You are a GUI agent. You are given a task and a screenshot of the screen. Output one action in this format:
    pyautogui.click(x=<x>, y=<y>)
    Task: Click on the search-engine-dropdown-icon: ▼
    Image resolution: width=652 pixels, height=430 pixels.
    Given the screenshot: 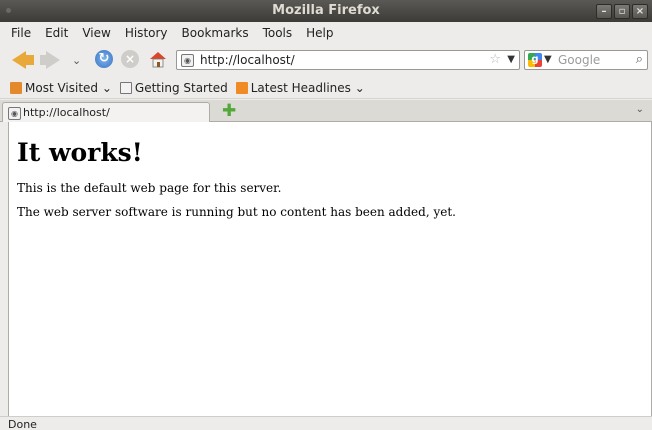 What is the action you would take?
    pyautogui.click(x=548, y=59)
    